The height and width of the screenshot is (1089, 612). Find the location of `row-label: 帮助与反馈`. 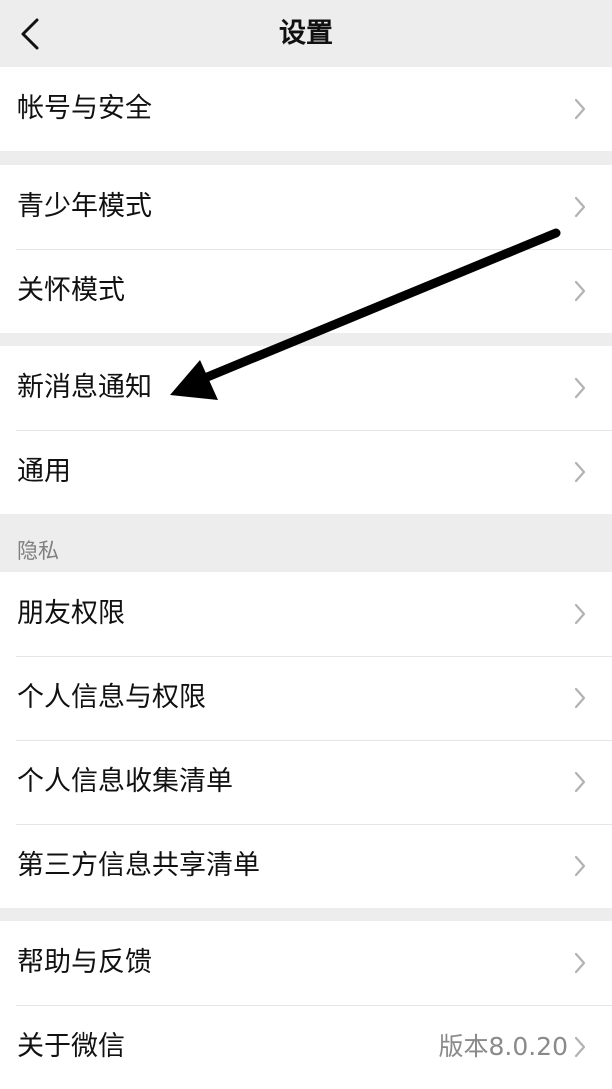

row-label: 帮助与反馈 is located at coordinates (84, 962).